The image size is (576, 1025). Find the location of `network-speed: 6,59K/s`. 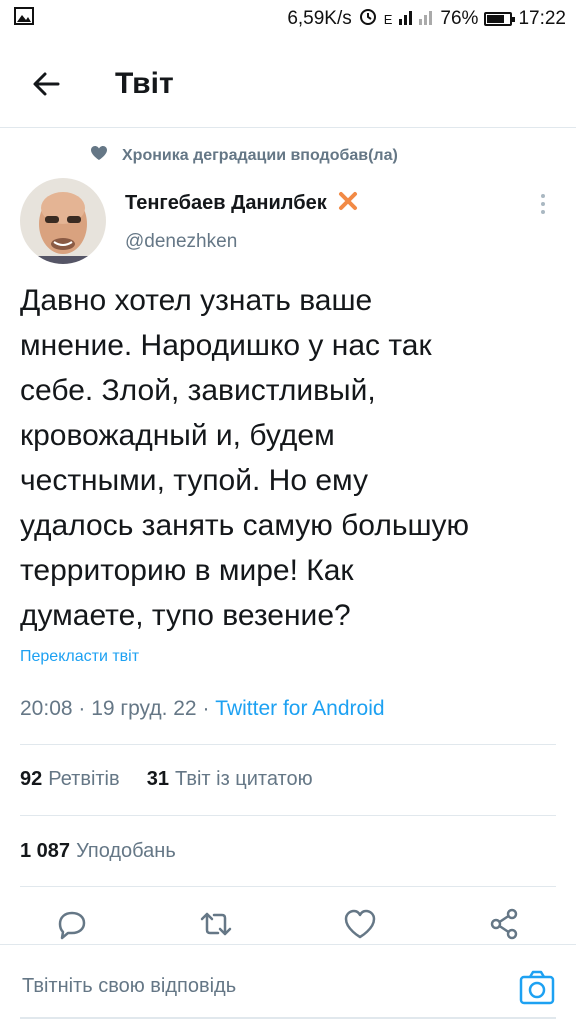

network-speed: 6,59K/s is located at coordinates (319, 18).